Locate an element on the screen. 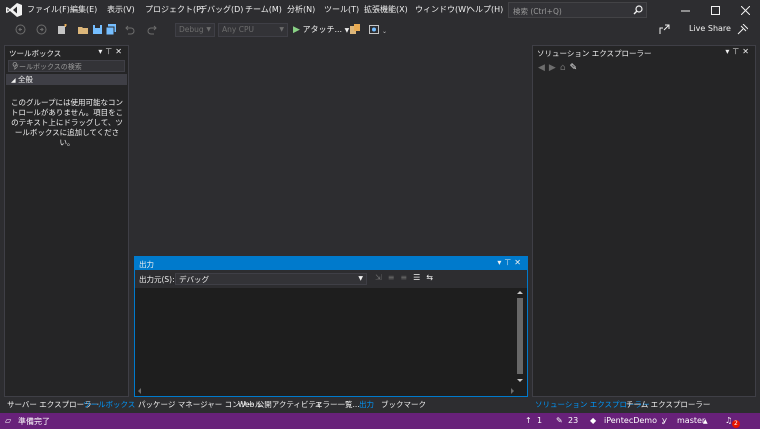 This screenshot has width=760, height=429. menu-project: プロジェクト(P) is located at coordinates (174, 9).